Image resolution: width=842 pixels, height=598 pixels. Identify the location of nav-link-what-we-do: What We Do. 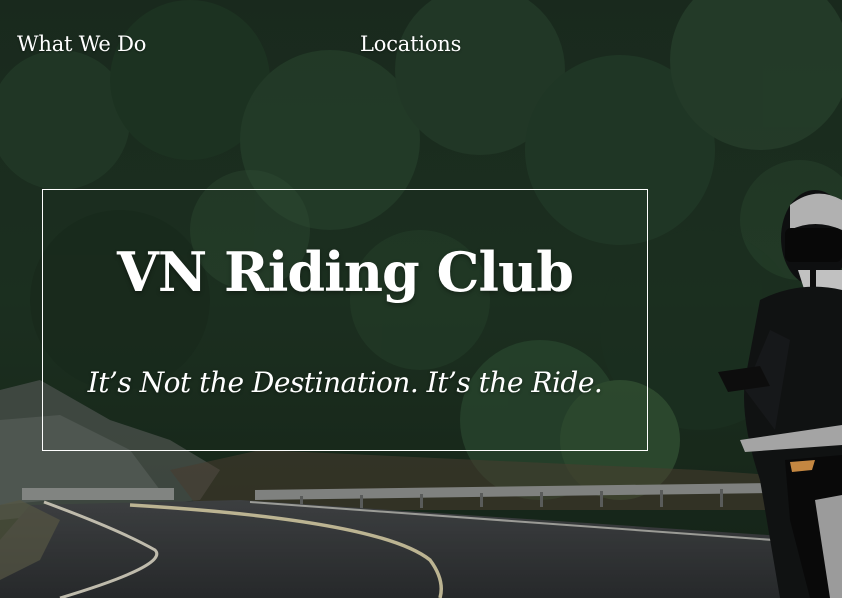
(81, 44).